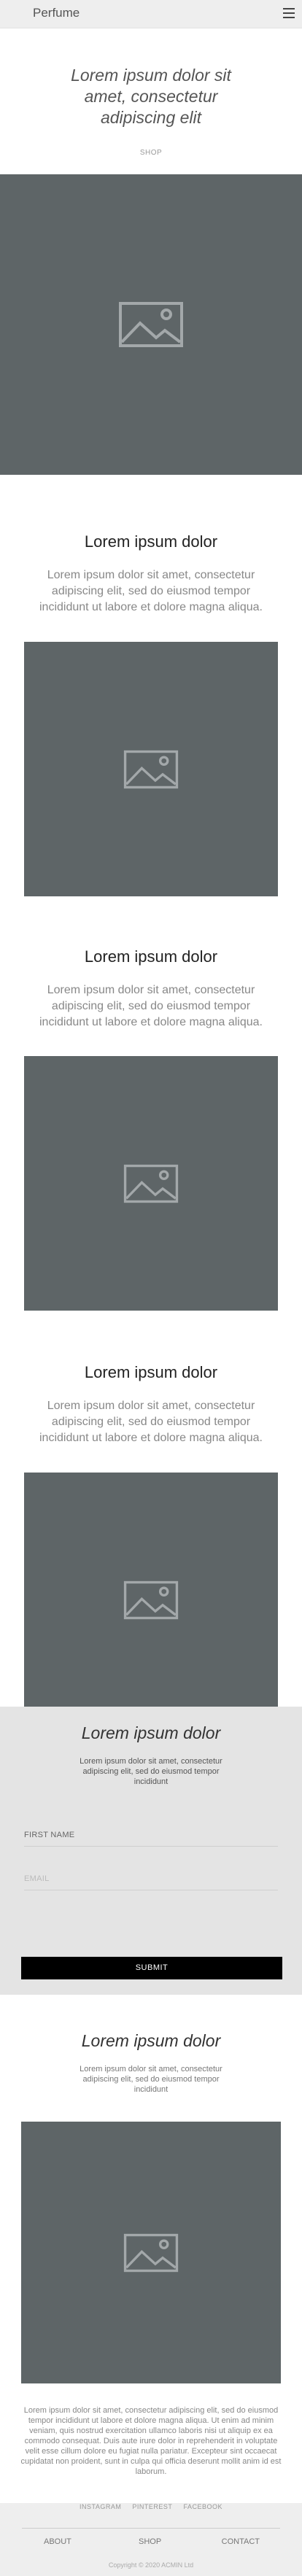  What do you see at coordinates (151, 1968) in the screenshot?
I see `submit-button: SUBMIT` at bounding box center [151, 1968].